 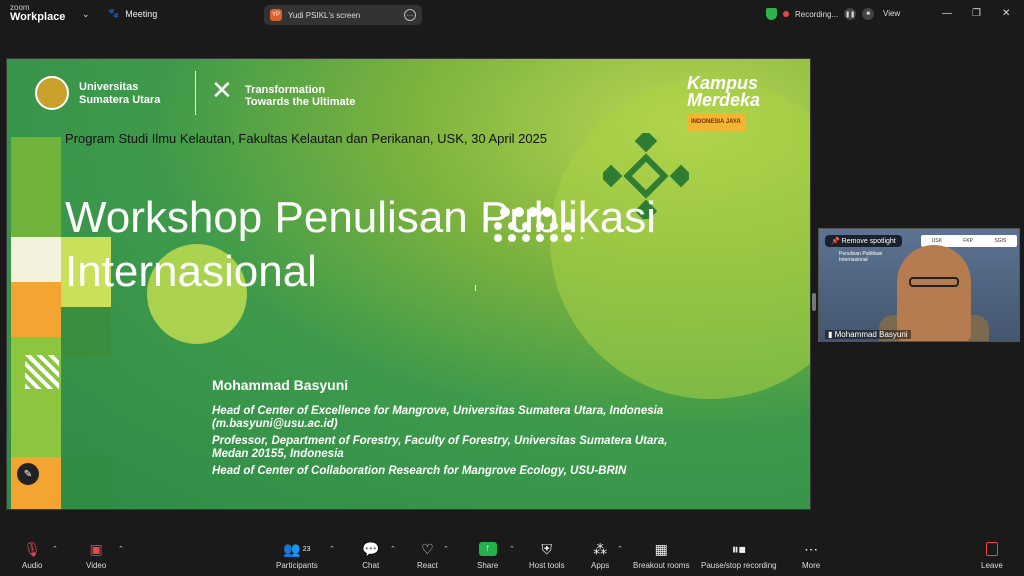 What do you see at coordinates (600, 565) in the screenshot?
I see `apps-label: Apps` at bounding box center [600, 565].